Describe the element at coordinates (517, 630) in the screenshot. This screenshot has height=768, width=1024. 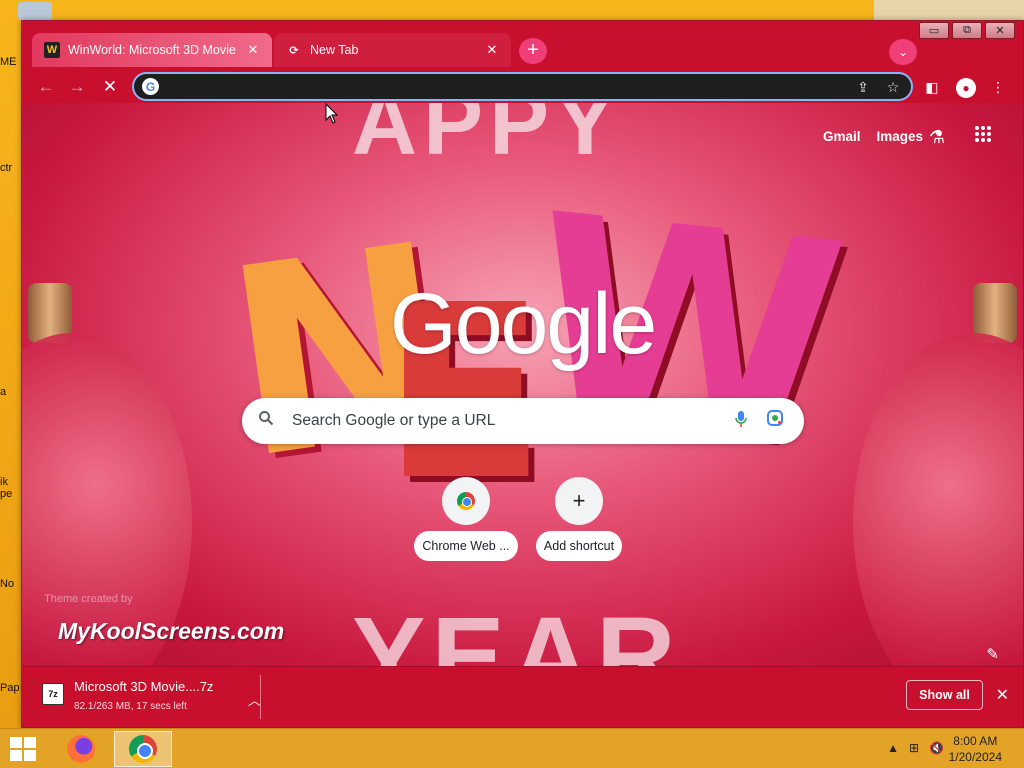
I see `background-word-bottom: YEAR` at that location.